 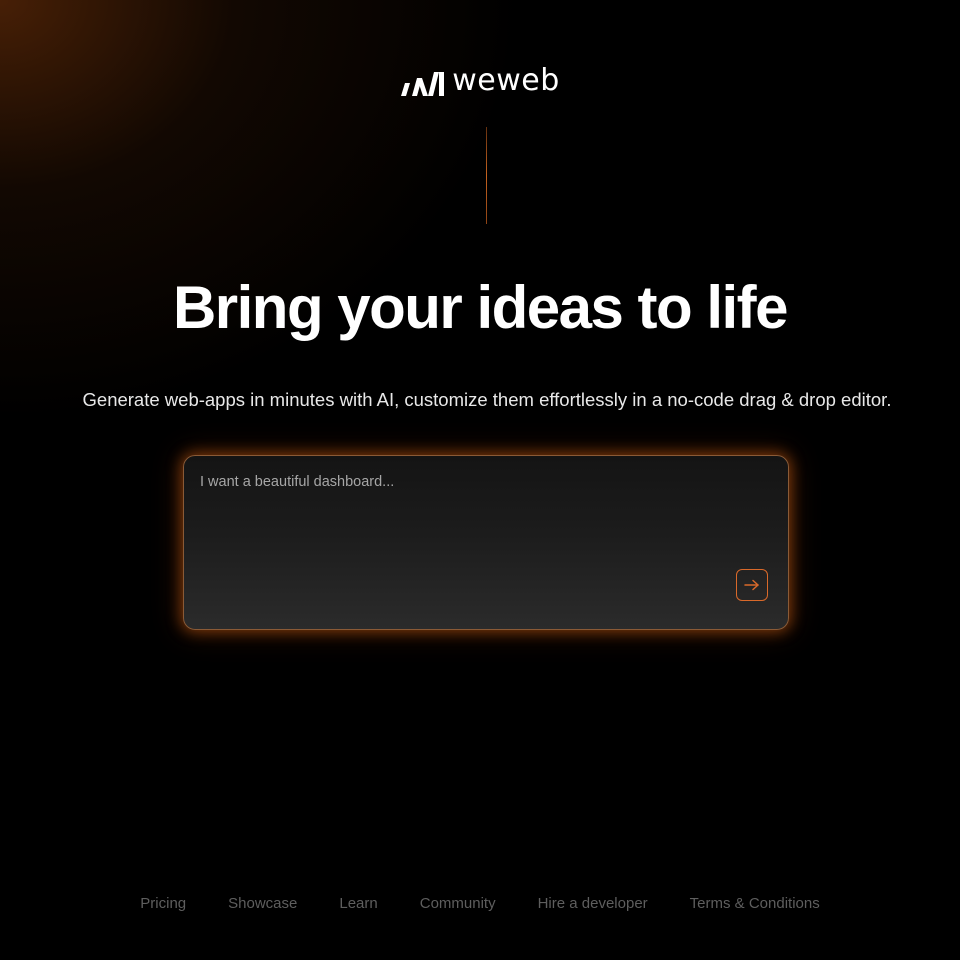 I want to click on footer-link-hire-developer: Hire a developer, so click(x=593, y=904).